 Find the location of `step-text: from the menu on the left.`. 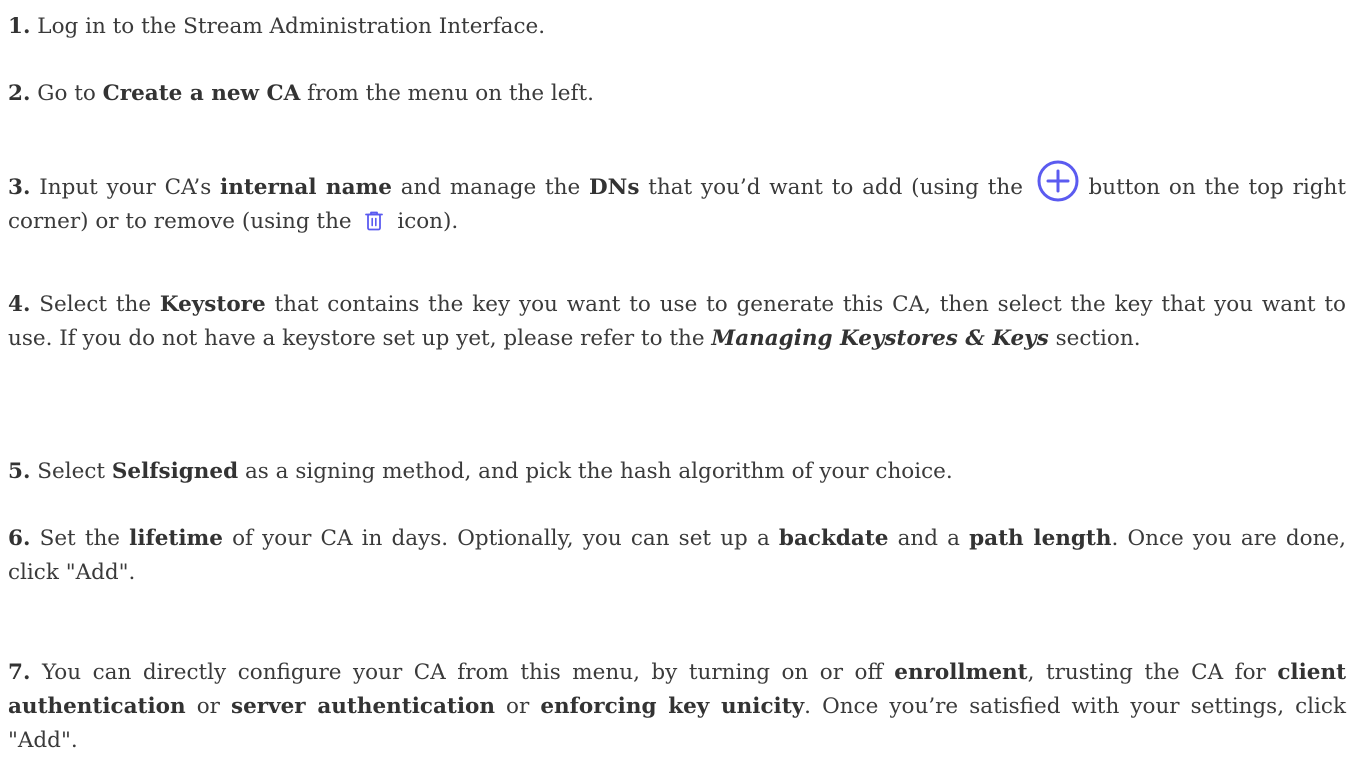

step-text: from the menu on the left. is located at coordinates (447, 93).